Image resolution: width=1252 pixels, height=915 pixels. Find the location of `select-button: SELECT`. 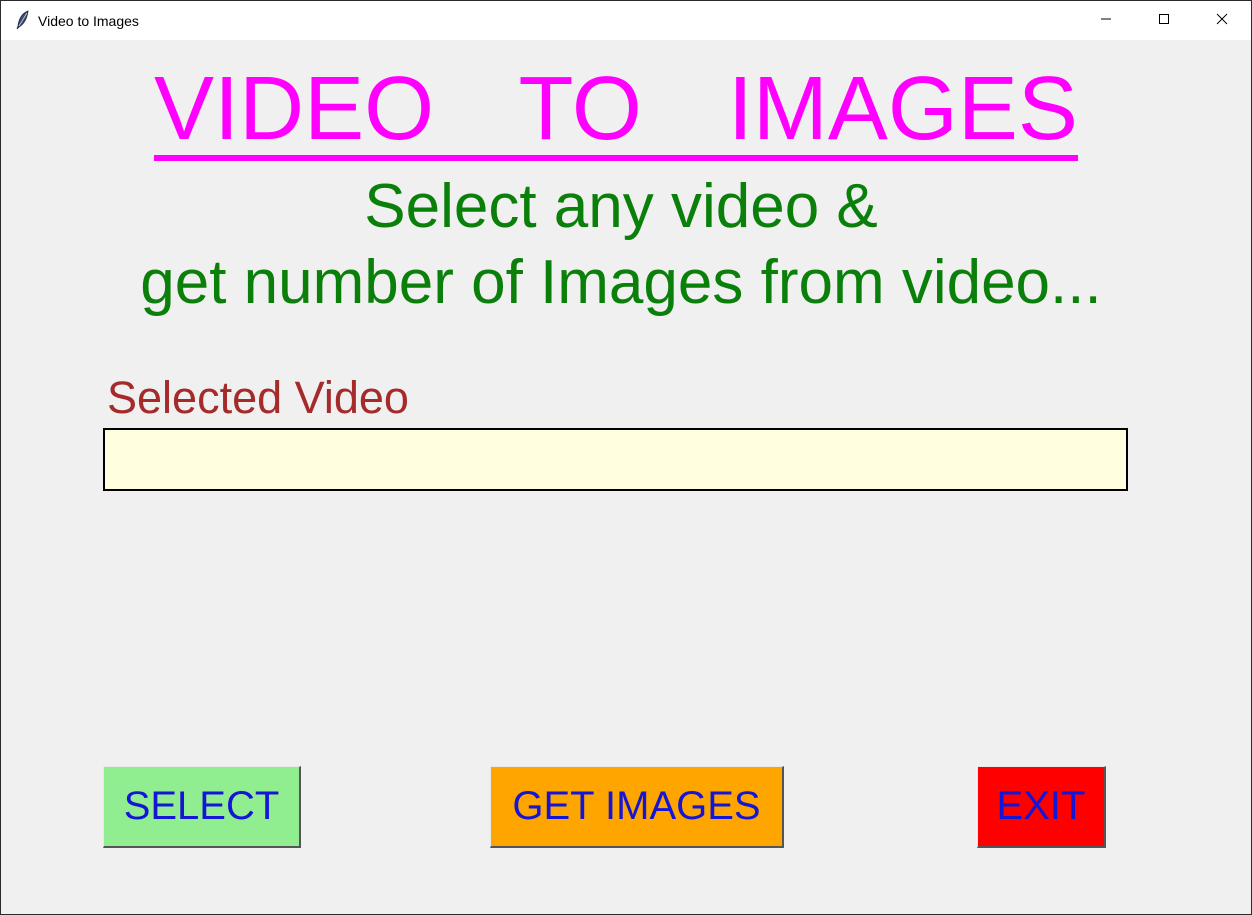

select-button: SELECT is located at coordinates (202, 807).